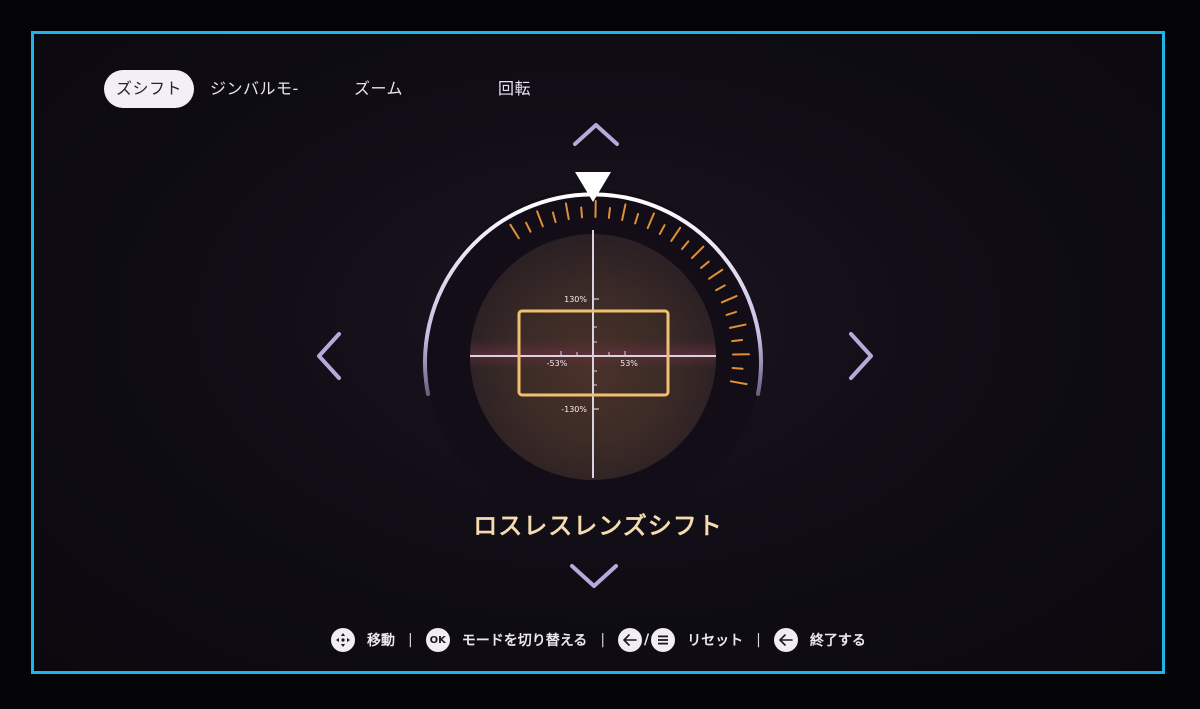  What do you see at coordinates (593, 348) in the screenshot?
I see `lens-shift-dial: 130% -130% -53% 53%` at bounding box center [593, 348].